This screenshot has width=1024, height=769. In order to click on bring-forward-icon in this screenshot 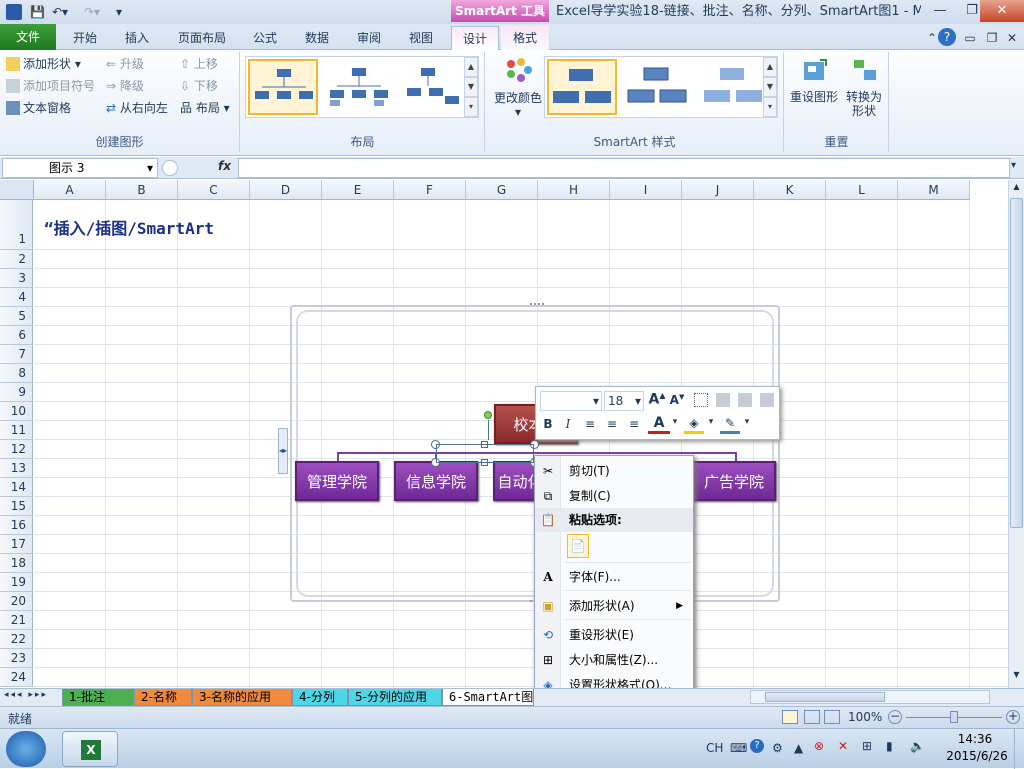, I will do `click(723, 400)`.